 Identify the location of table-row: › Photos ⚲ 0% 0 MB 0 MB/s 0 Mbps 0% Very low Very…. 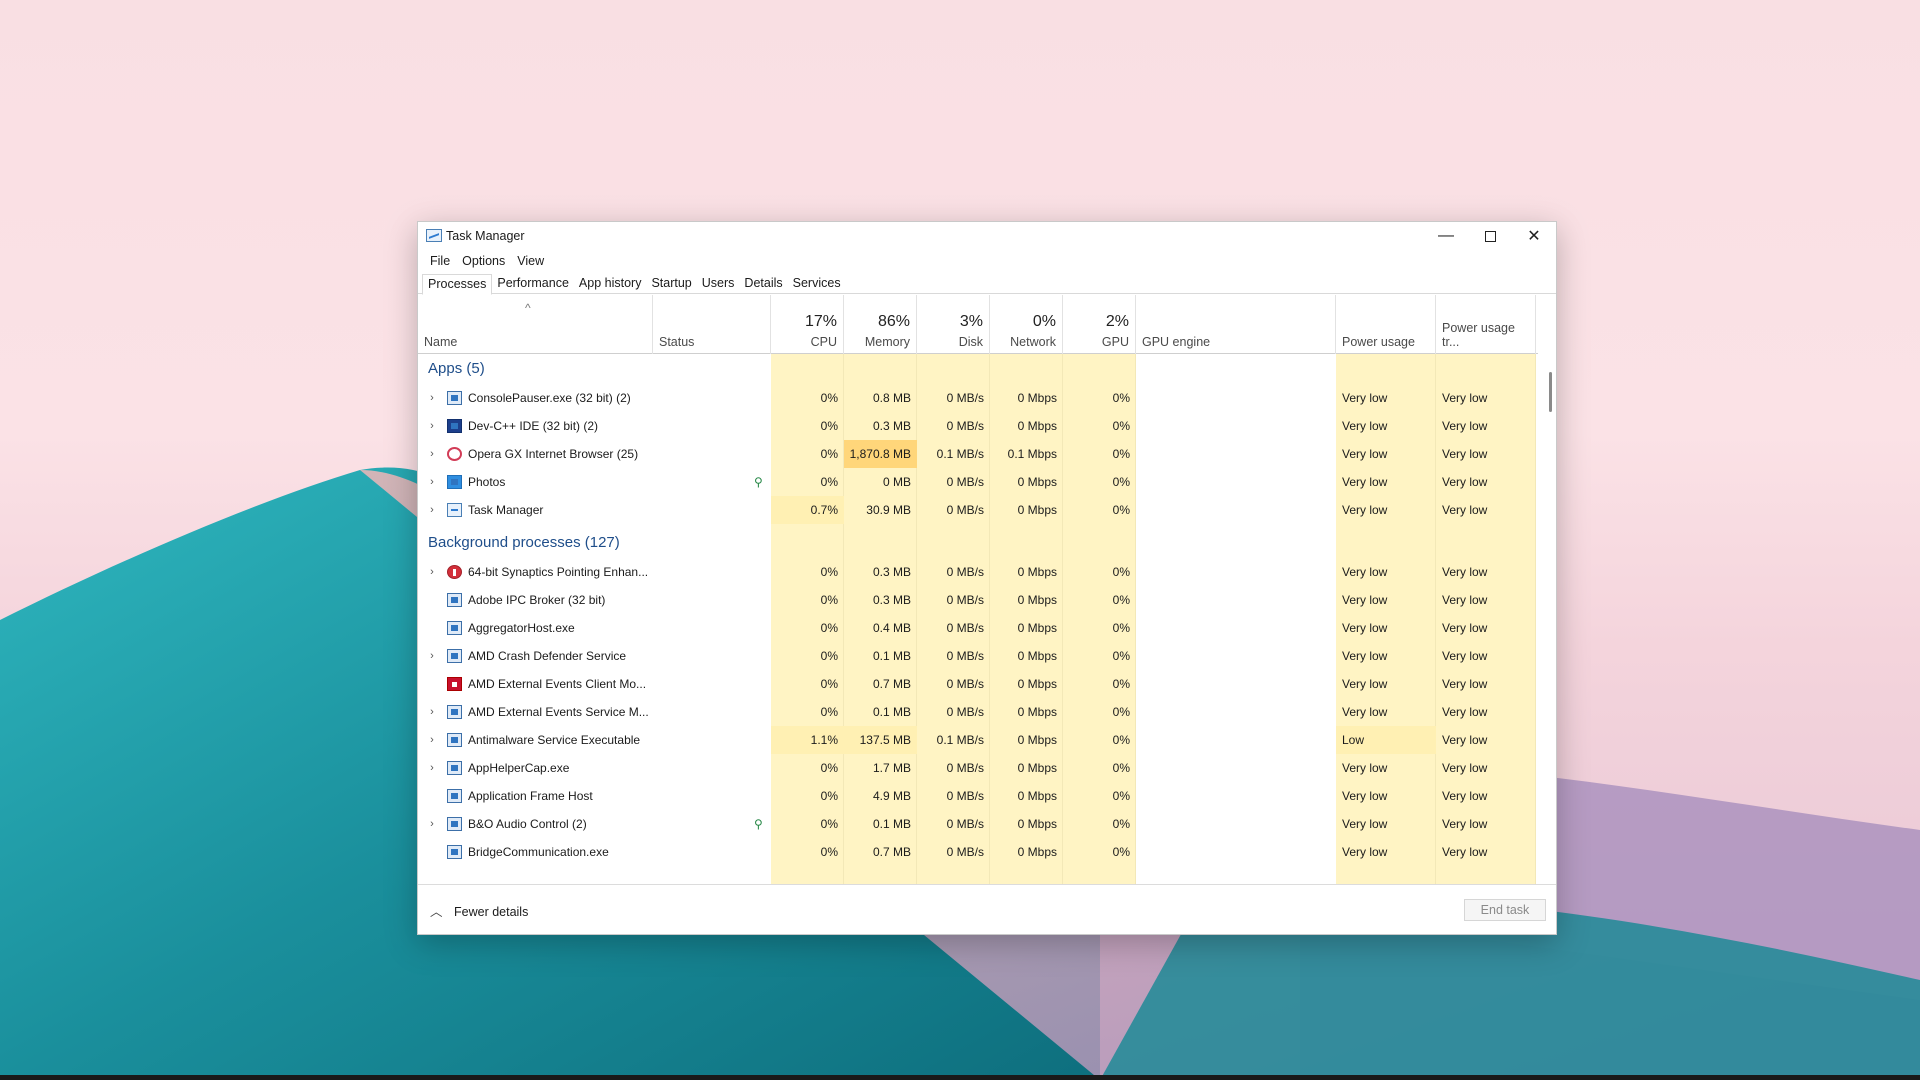
(978, 482).